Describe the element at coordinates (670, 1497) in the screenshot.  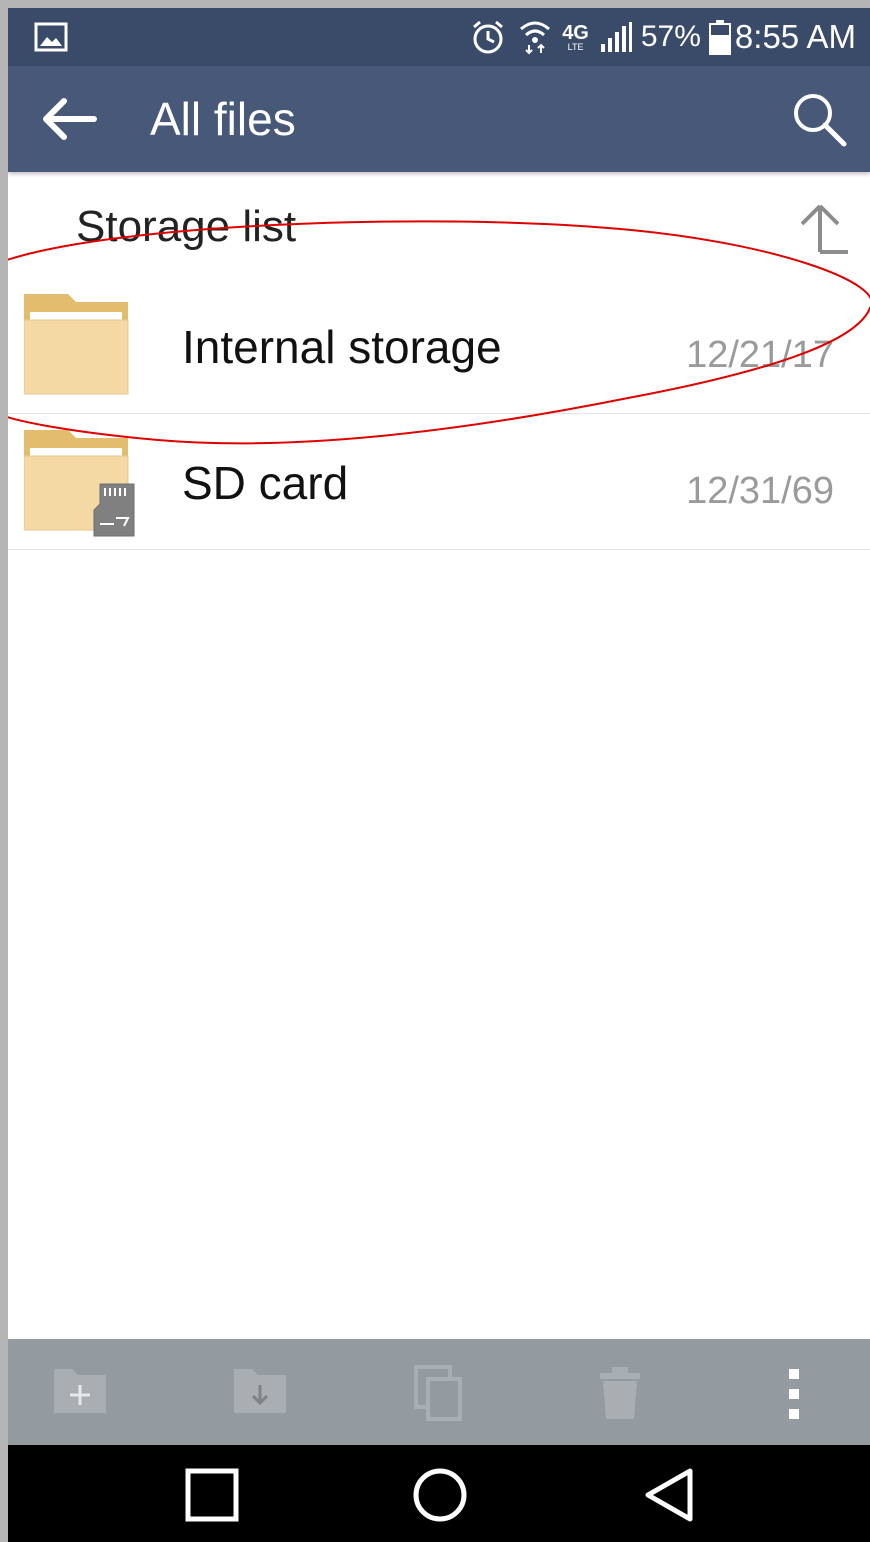
I see `back-icon` at that location.